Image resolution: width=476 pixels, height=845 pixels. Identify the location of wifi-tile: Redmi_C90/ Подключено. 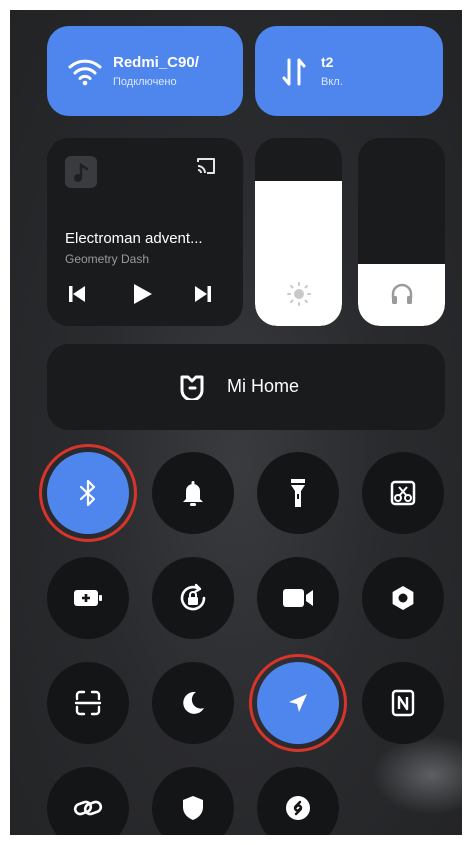
(145, 71).